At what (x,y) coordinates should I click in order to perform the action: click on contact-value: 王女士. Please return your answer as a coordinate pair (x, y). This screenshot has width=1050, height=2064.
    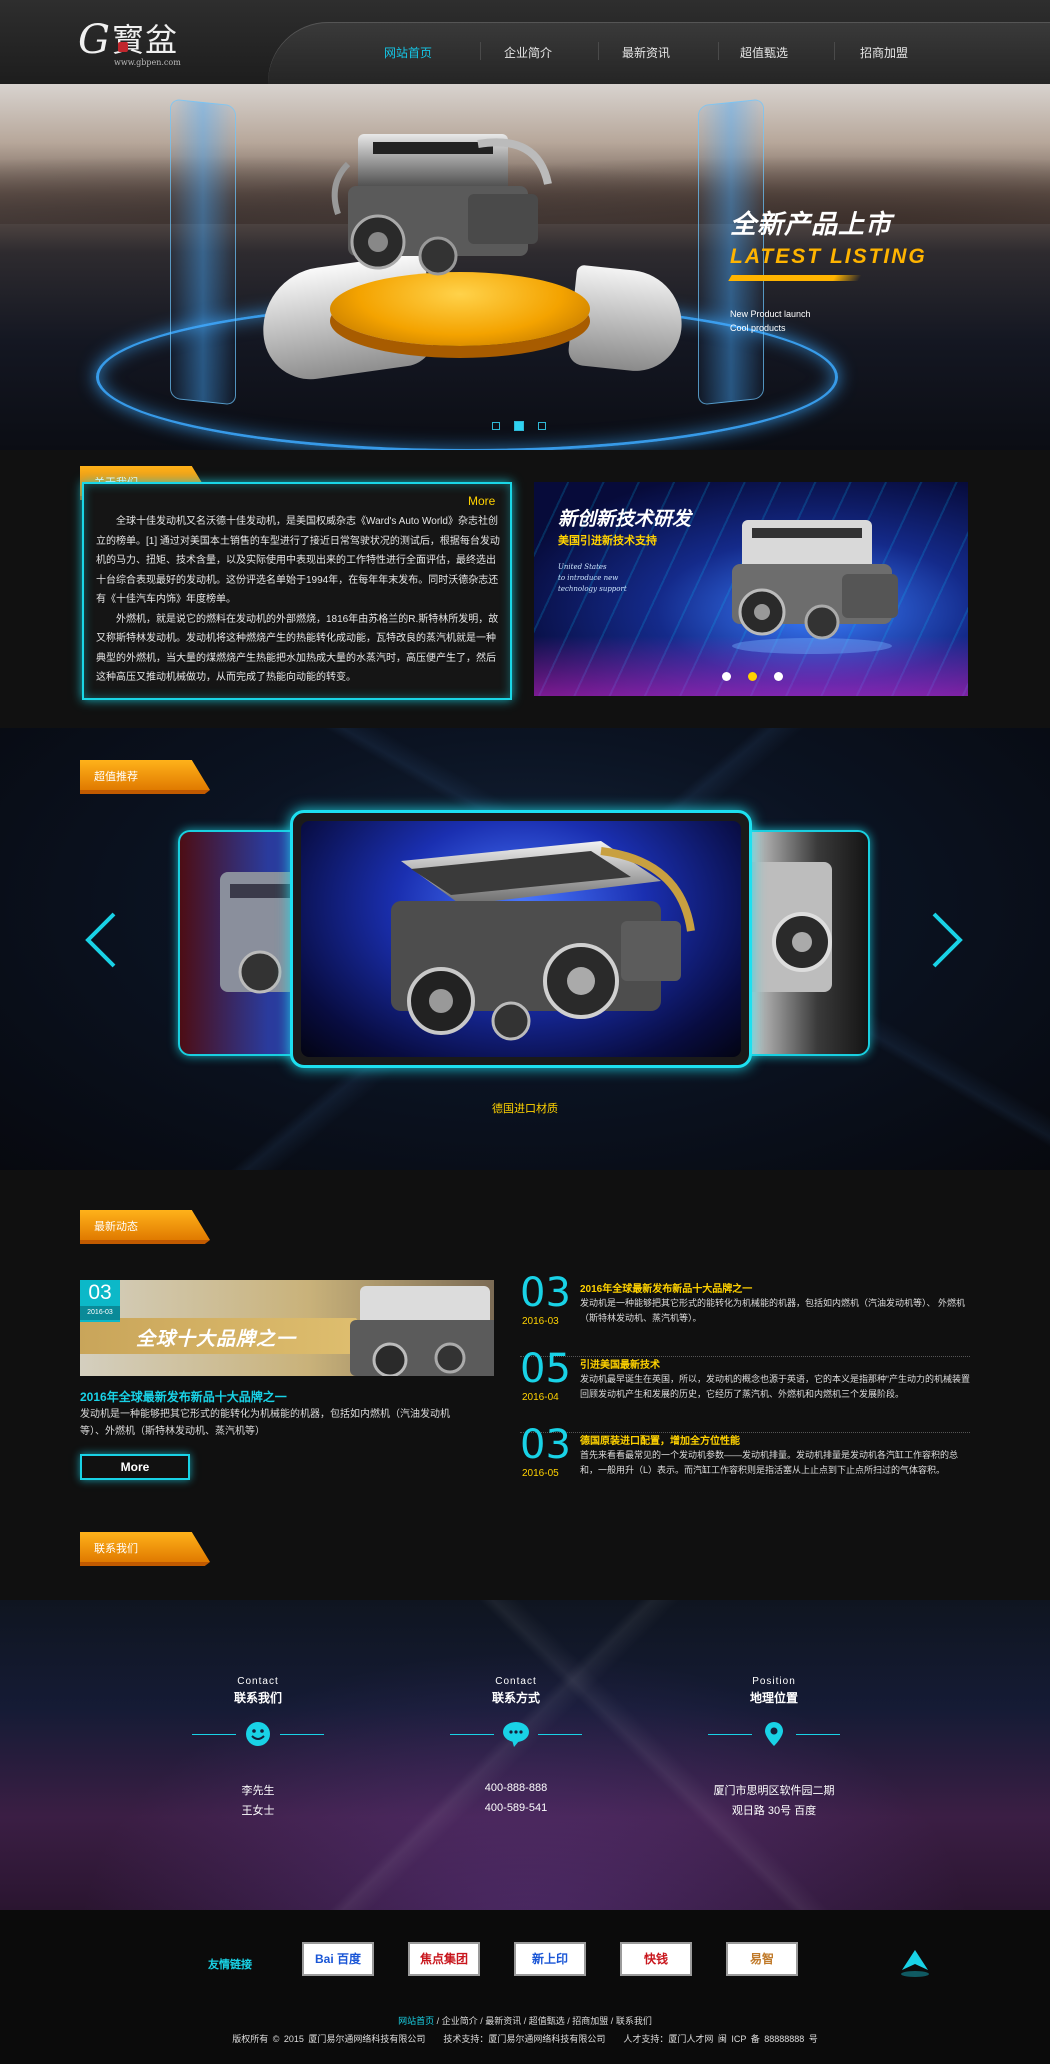
    Looking at the image, I should click on (258, 1811).